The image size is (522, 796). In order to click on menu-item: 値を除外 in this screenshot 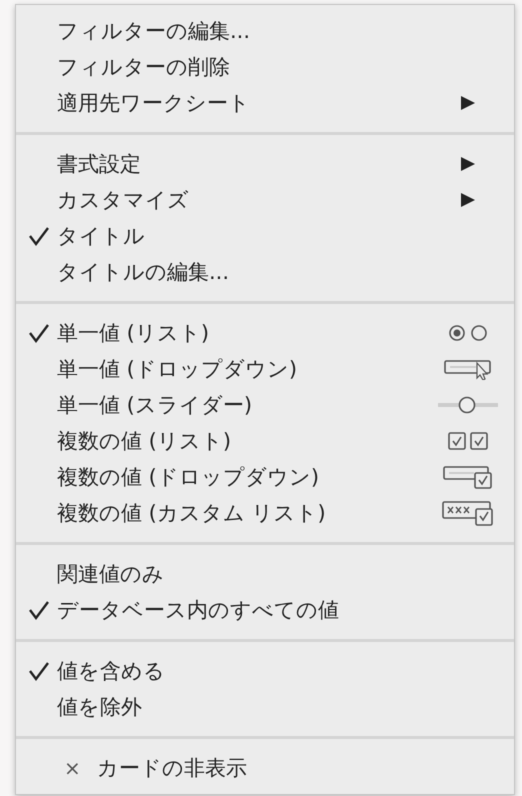, I will do `click(265, 707)`.